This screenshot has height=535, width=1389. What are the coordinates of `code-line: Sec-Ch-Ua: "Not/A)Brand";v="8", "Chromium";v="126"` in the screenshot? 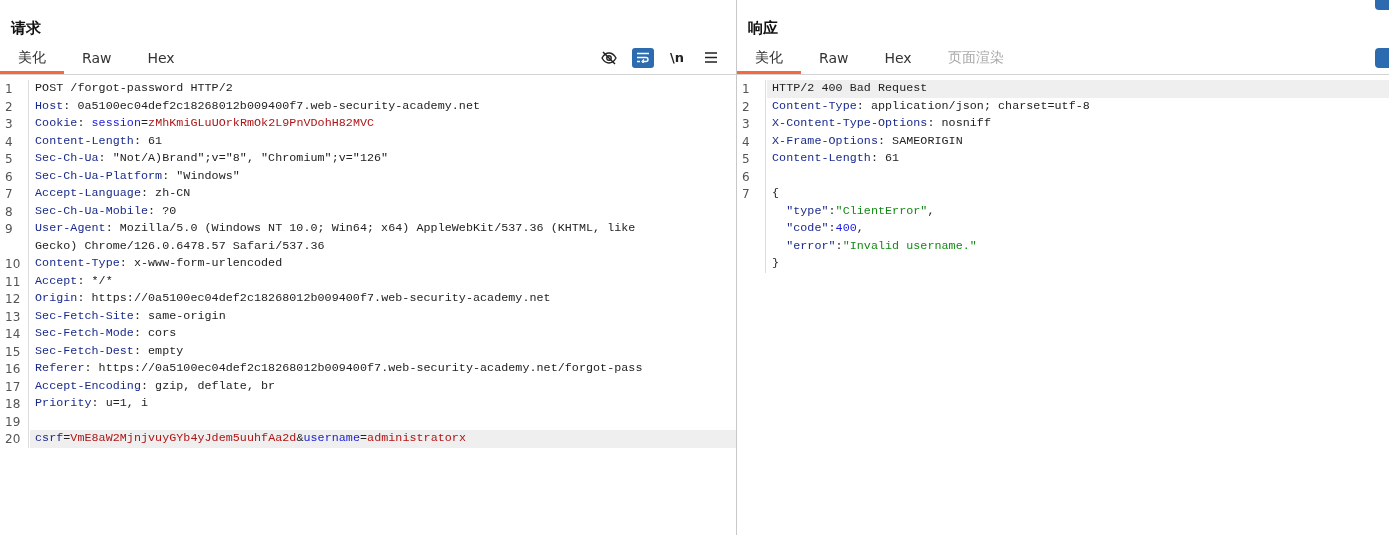 It's located at (212, 158).